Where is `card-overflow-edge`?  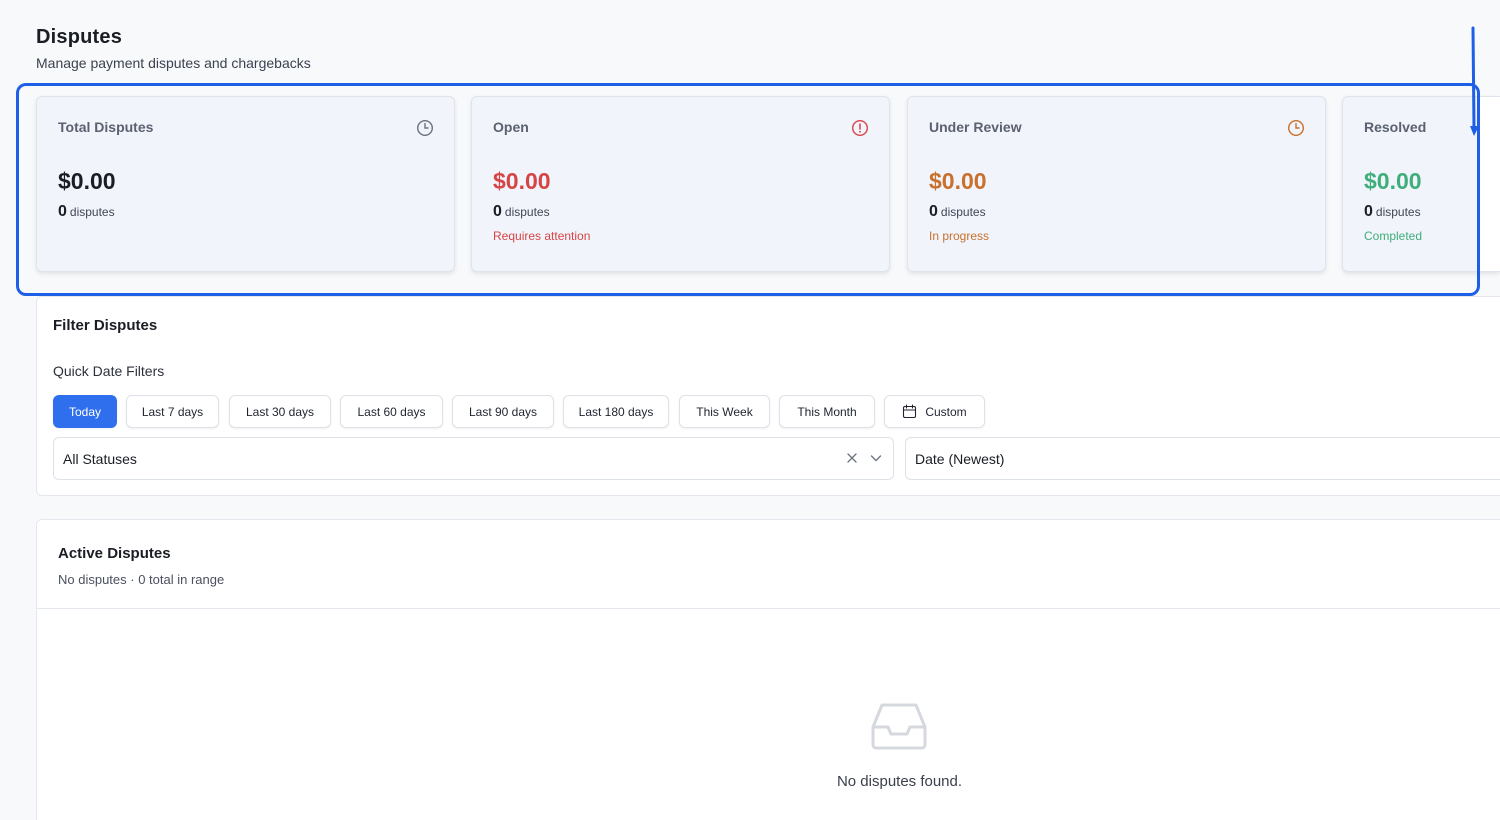
card-overflow-edge is located at coordinates (1489, 184).